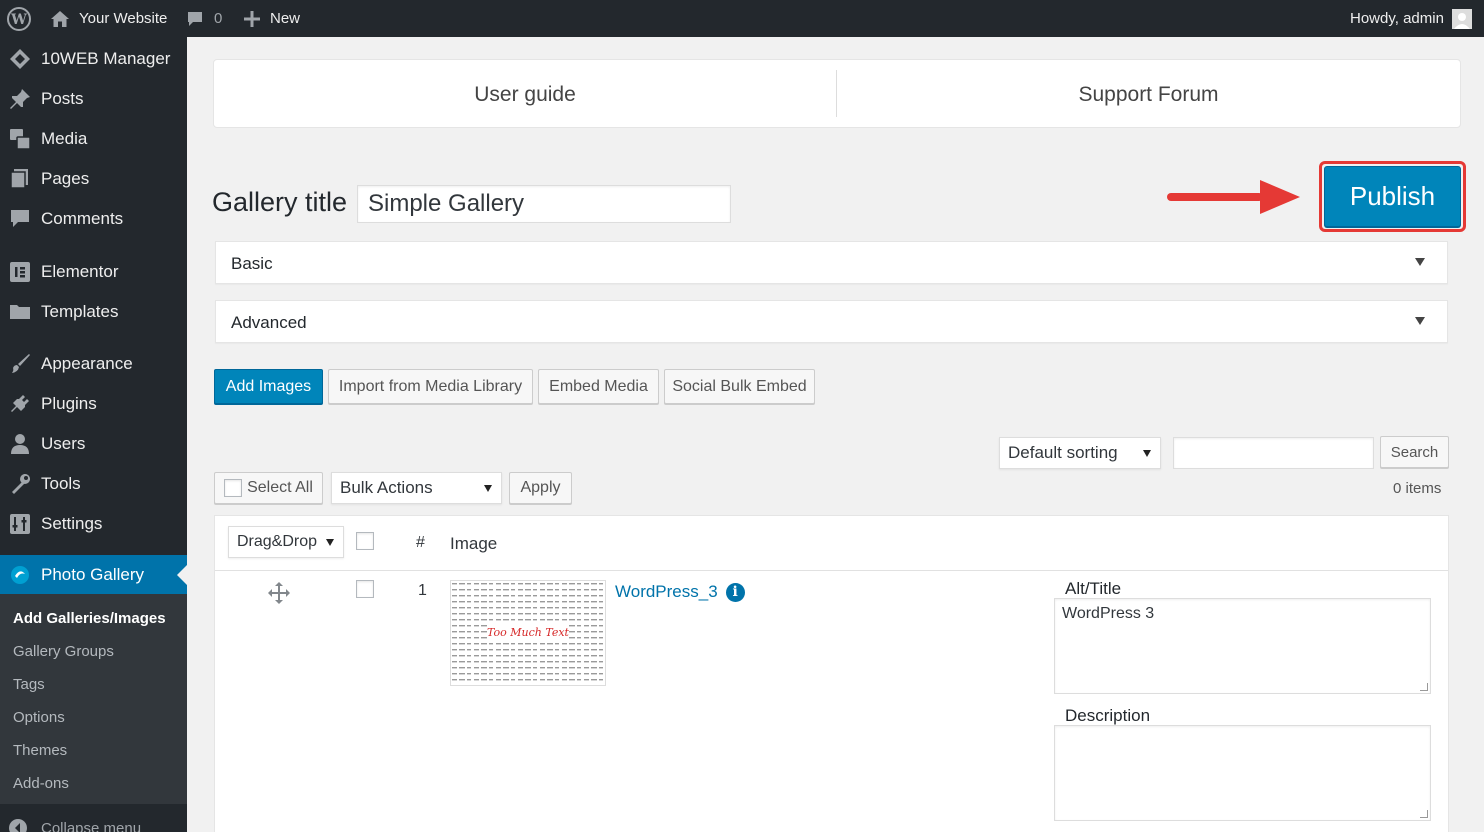  Describe the element at coordinates (41, 783) in the screenshot. I see `submenu-add-ons: Add-ons` at that location.